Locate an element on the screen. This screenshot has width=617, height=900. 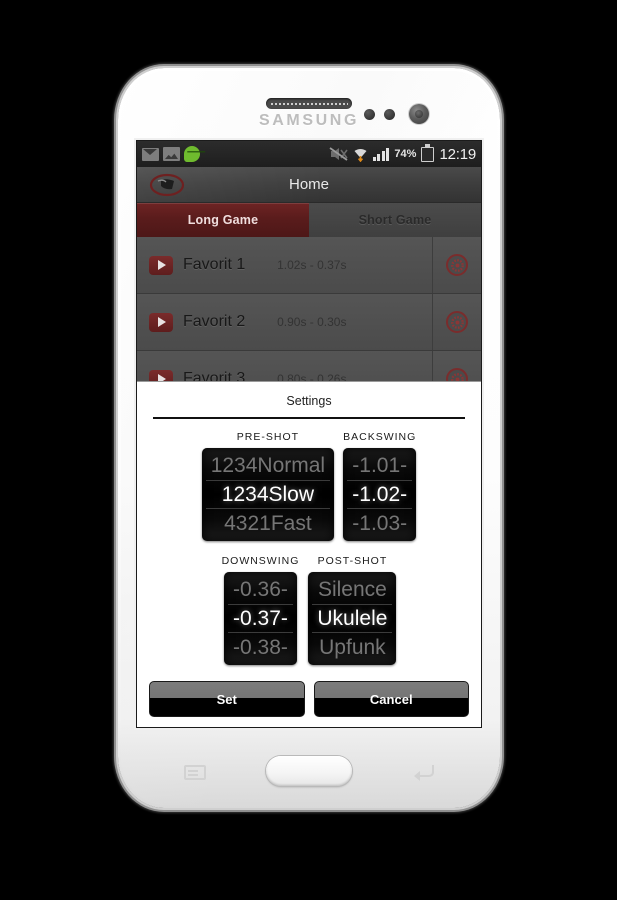
battery-percent-label: 74% is located at coordinates (405, 154).